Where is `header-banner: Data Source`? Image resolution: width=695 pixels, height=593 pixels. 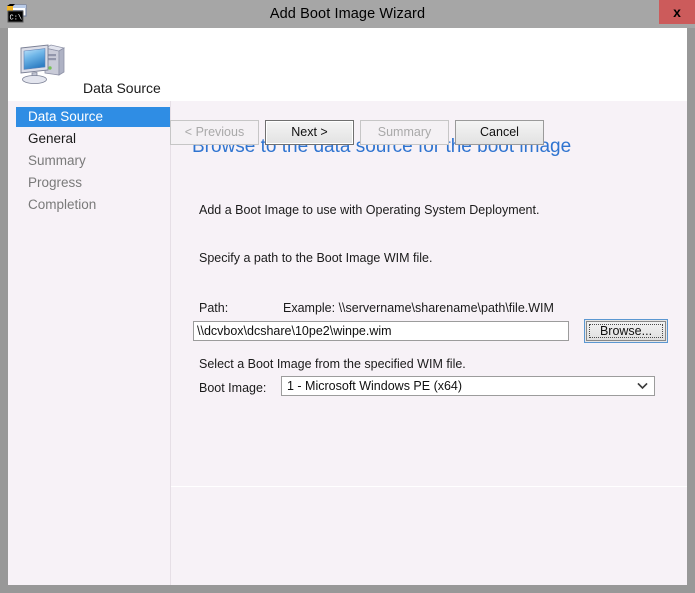
header-banner: Data Source is located at coordinates (347, 64).